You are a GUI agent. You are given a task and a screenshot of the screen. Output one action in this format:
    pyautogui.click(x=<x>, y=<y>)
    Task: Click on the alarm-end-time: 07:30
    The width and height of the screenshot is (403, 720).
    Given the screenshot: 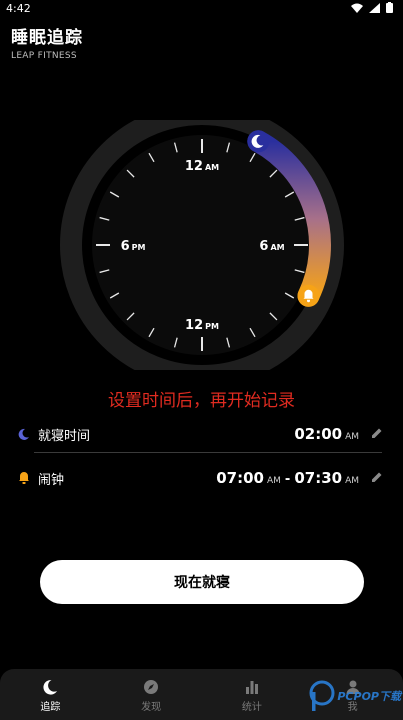 What is the action you would take?
    pyautogui.click(x=318, y=478)
    